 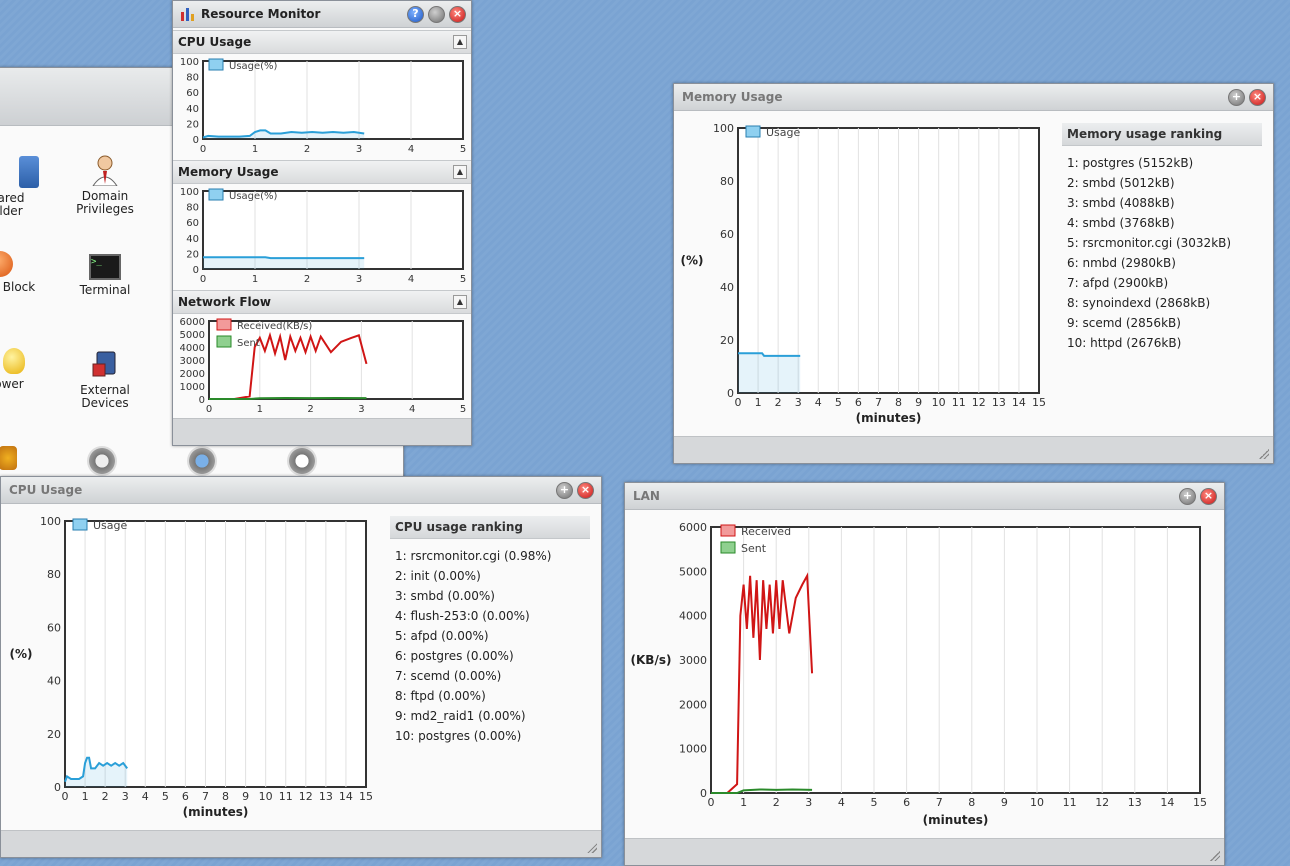 What do you see at coordinates (301, 490) in the screenshot?
I see `cpu-window-titlebar: CPU Usage + ×` at bounding box center [301, 490].